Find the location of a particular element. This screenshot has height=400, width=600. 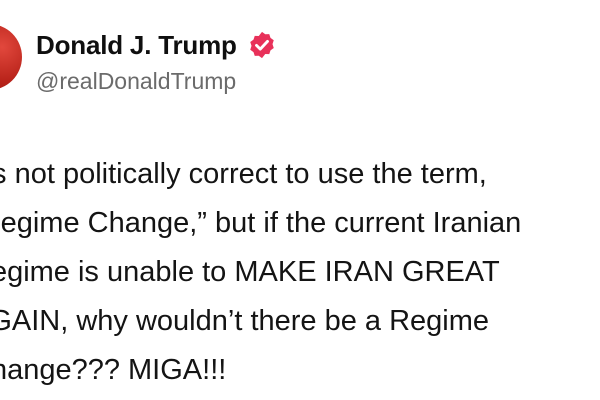

verified-badge-icon is located at coordinates (262, 45).